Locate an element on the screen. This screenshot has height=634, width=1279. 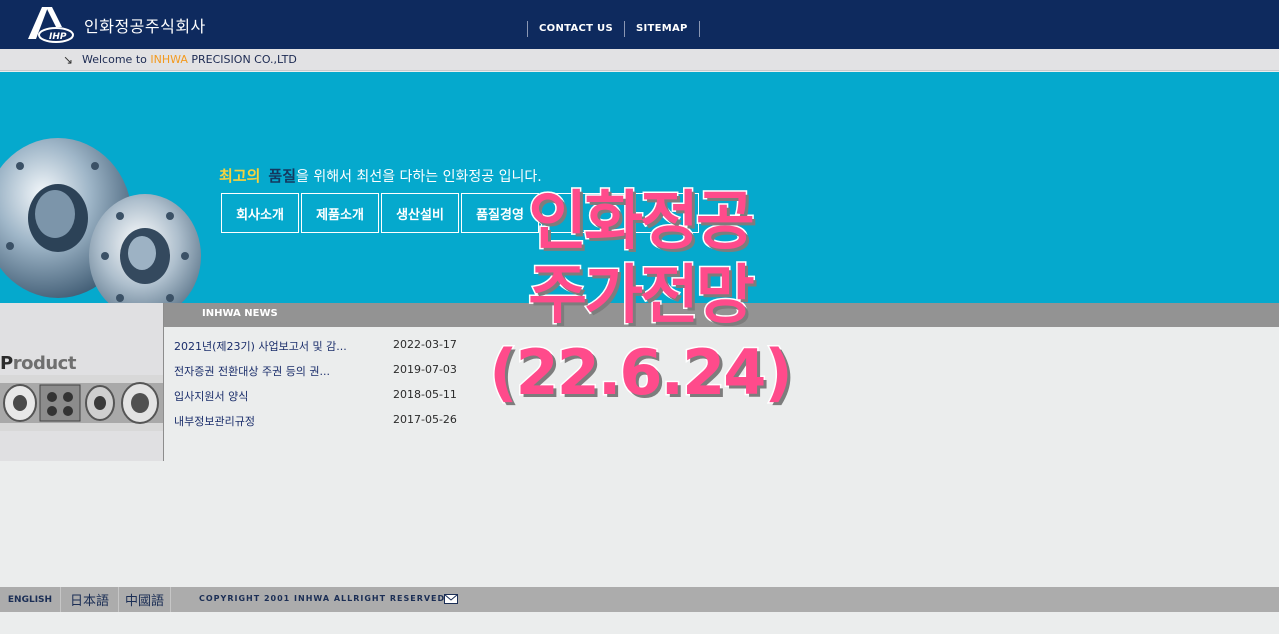
news-item: 입사지원서 양식 2018-05-11 is located at coordinates (324, 400).